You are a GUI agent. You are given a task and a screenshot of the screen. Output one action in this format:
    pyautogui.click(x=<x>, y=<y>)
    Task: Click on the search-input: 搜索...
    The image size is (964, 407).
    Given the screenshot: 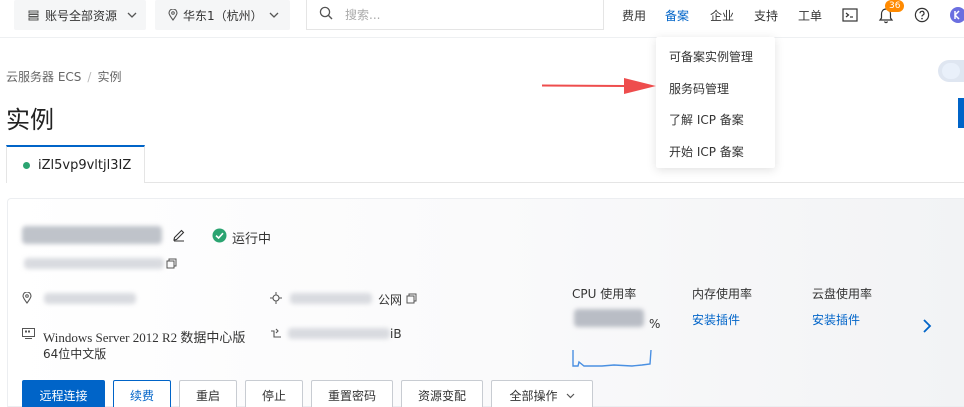 What is the action you would take?
    pyautogui.click(x=362, y=14)
    